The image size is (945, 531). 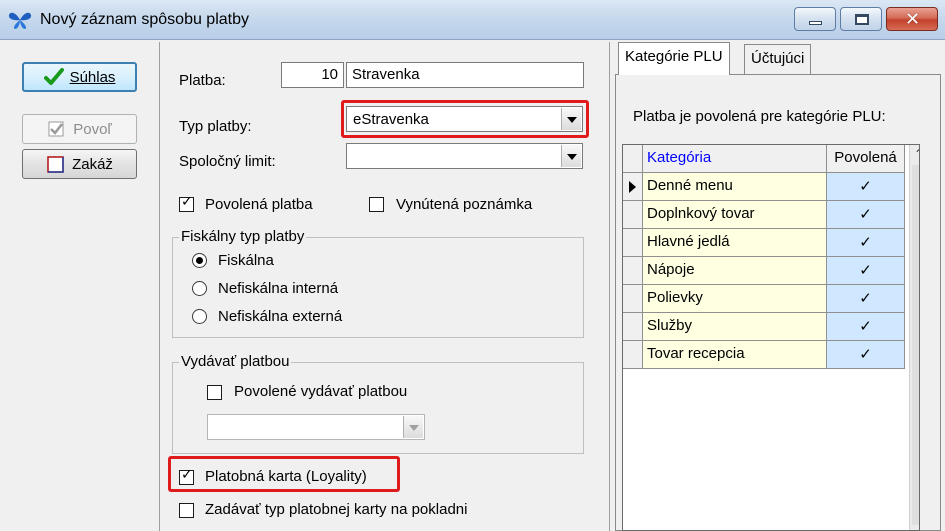 What do you see at coordinates (246, 260) in the screenshot?
I see `fiscal-radio-label: Fiskálna` at bounding box center [246, 260].